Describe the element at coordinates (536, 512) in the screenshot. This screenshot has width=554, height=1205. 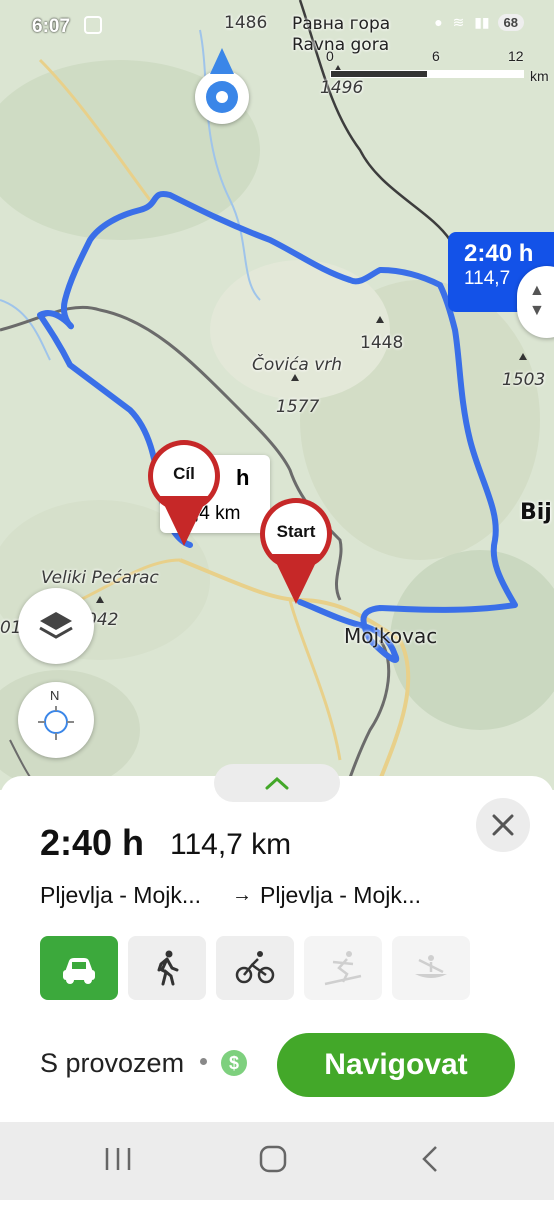
I see `town-label-partial: Bij` at that location.